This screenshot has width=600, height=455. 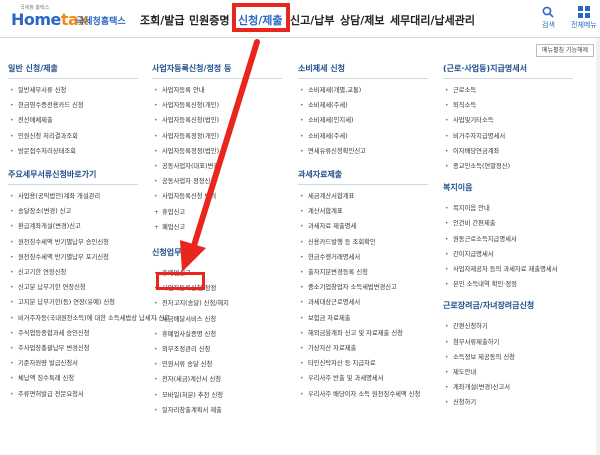 What do you see at coordinates (508, 71) in the screenshot?
I see `section-title: (근로·사업등)지급명세서` at bounding box center [508, 71].